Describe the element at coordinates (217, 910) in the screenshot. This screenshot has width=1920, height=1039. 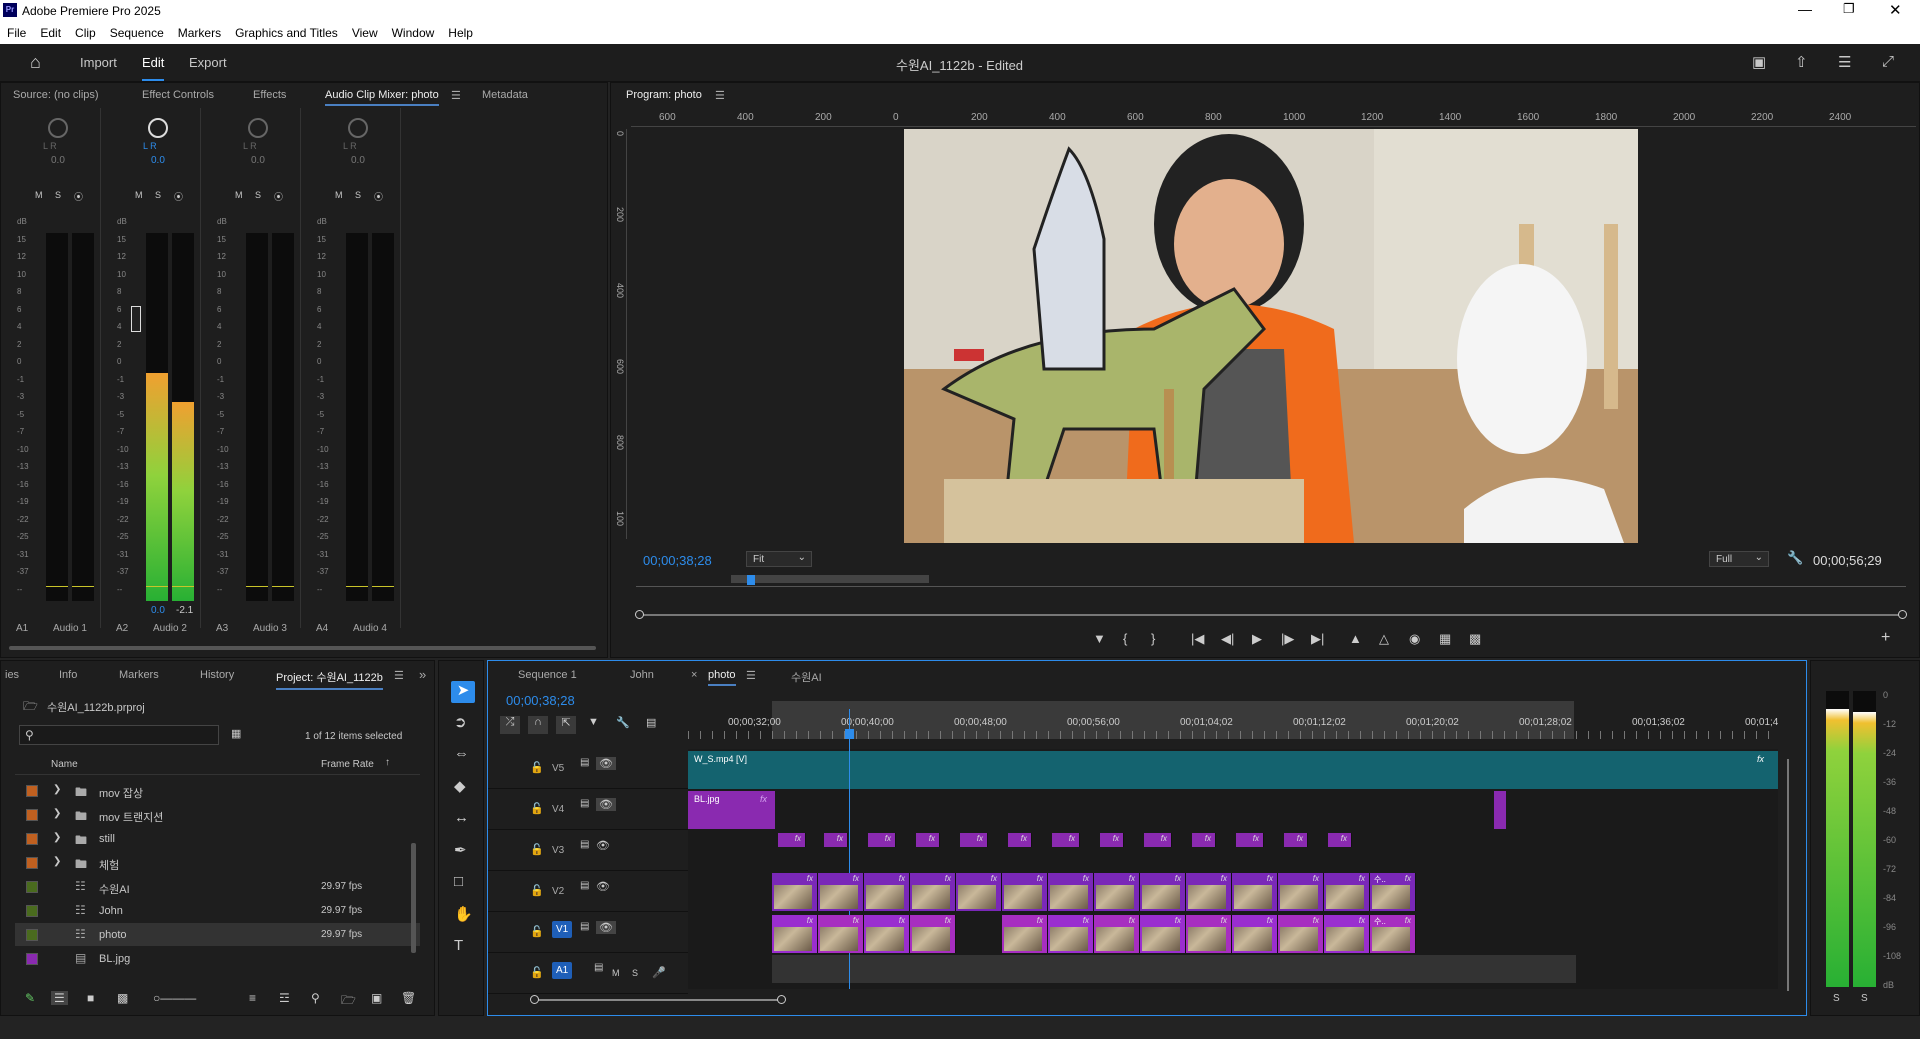
I see `project-item-sequence: ☷ John 29.97 fps` at that location.